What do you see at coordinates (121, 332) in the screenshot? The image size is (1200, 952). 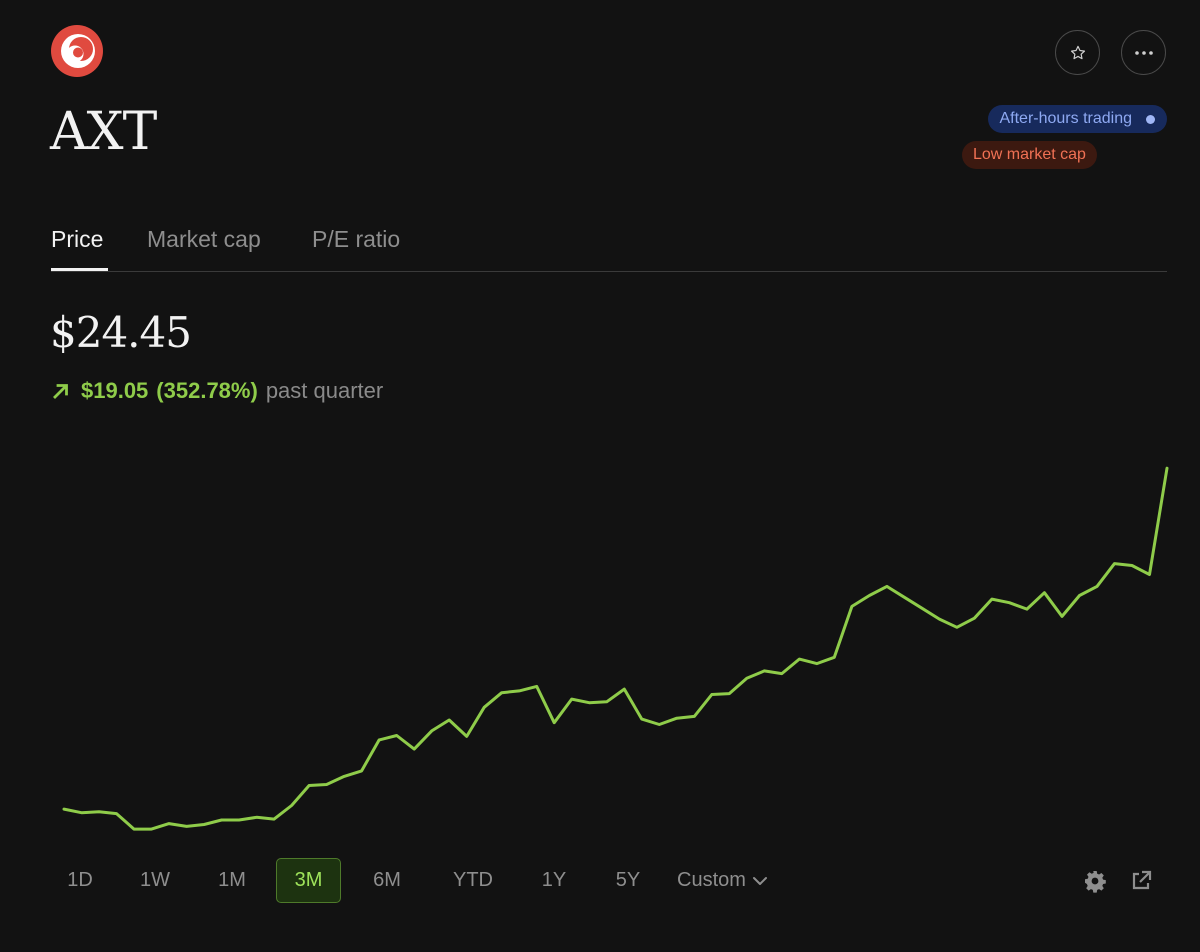 I see `current-price: $24.45` at bounding box center [121, 332].